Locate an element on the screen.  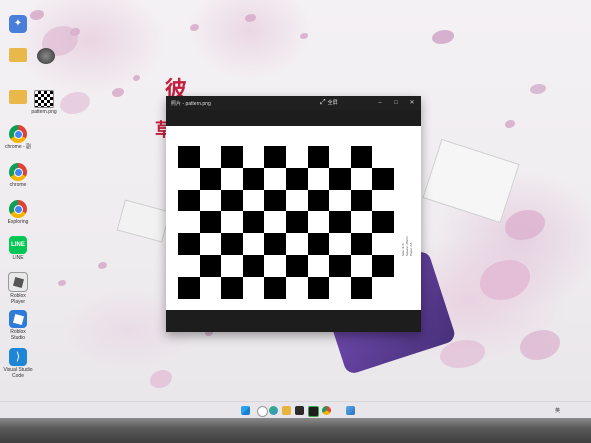
desktop-icon-label: Visual Studio Code is located at coordinates (18, 373).